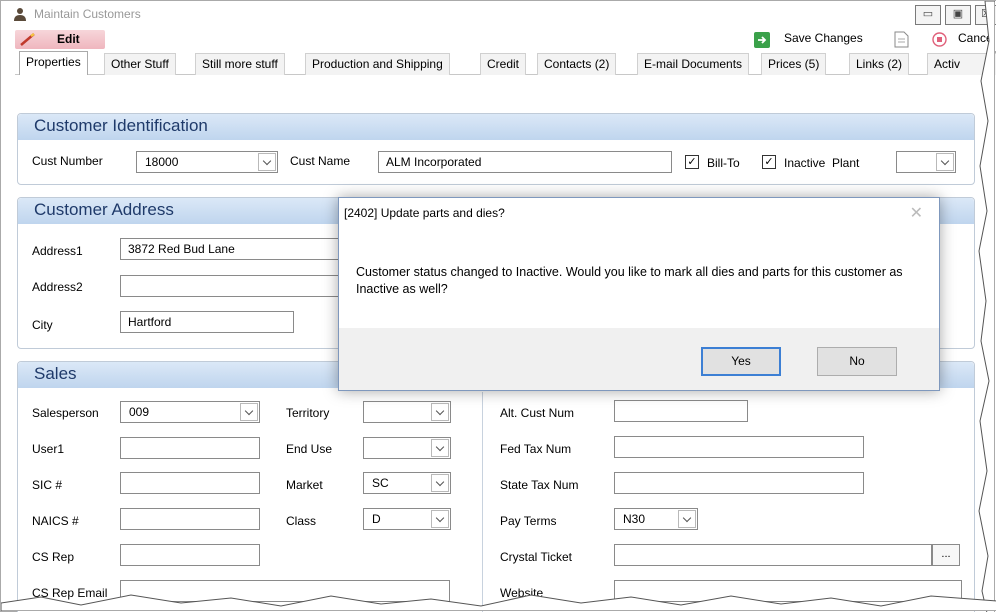  I want to click on state-tax-label: State Tax Num, so click(539, 485).